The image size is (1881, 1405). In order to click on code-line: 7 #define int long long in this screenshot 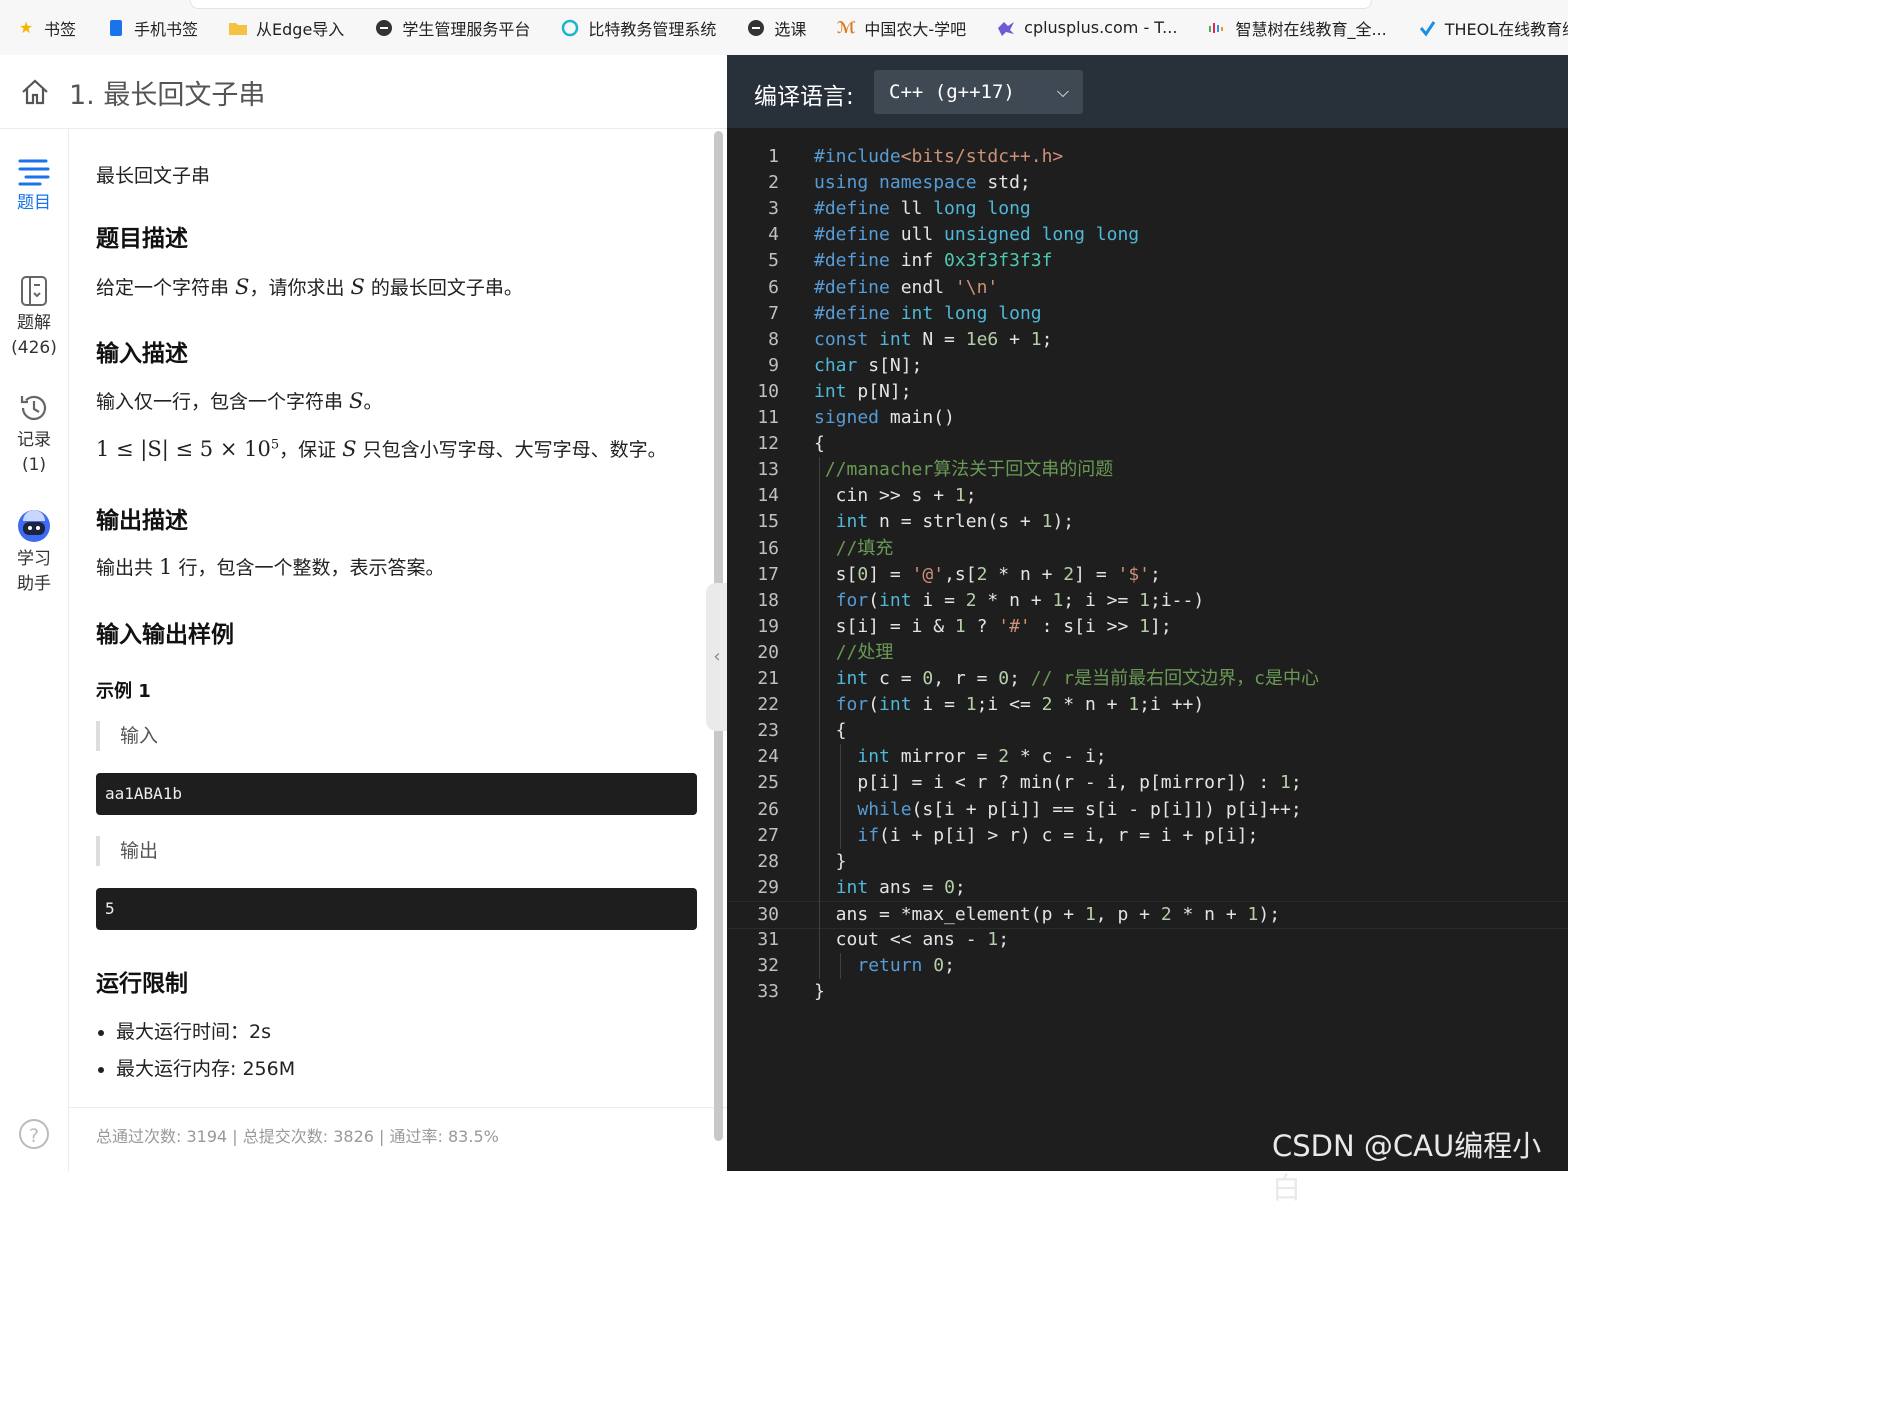, I will do `click(1147, 314)`.